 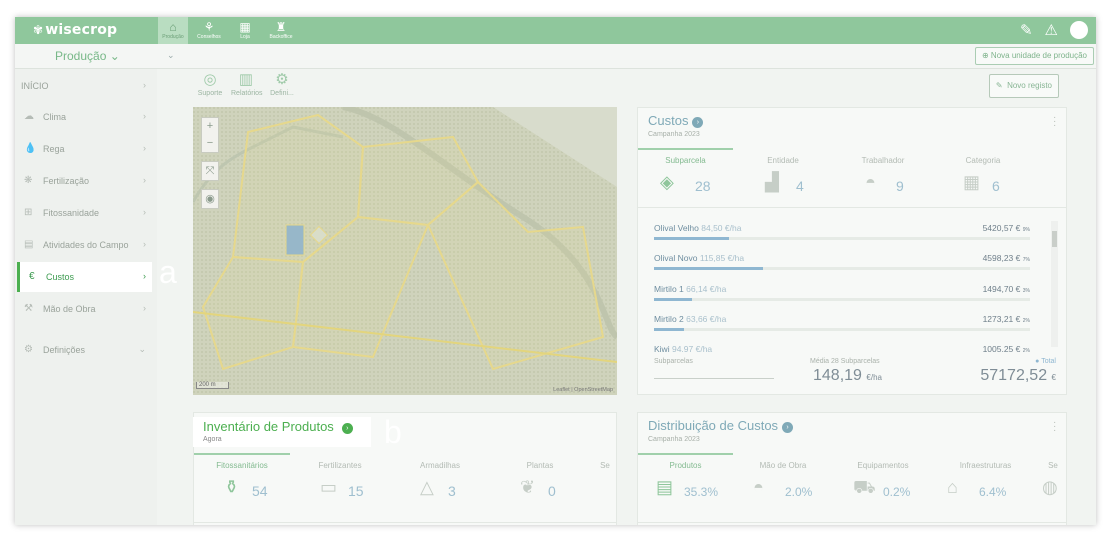 I want to click on chevron-down-icon: ⌄, so click(x=171, y=55).